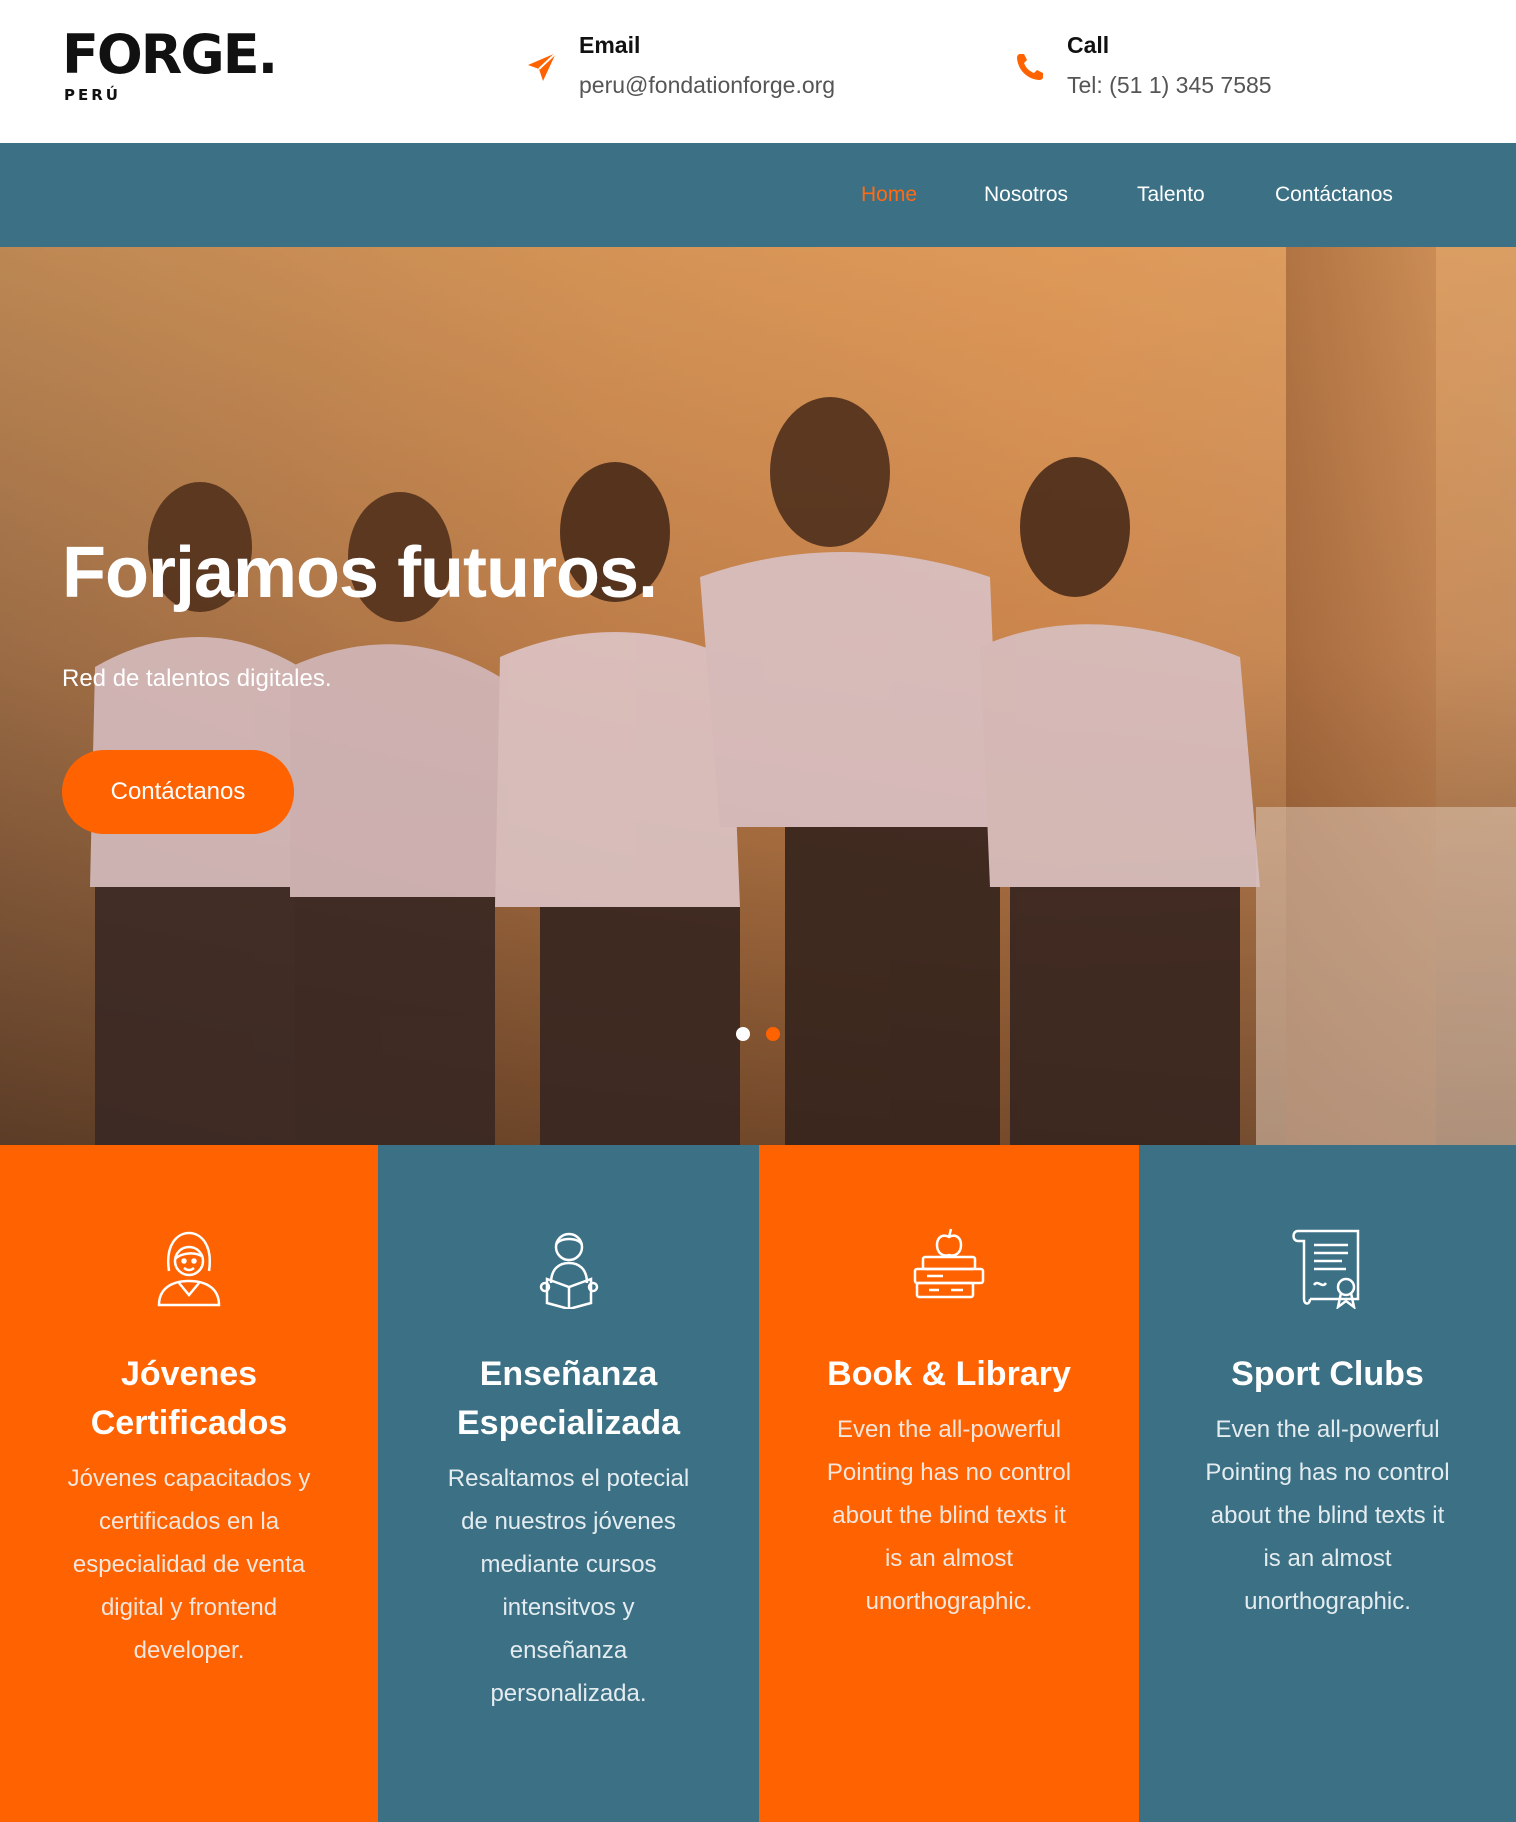  I want to click on feature-title: Book & Library, so click(949, 1374).